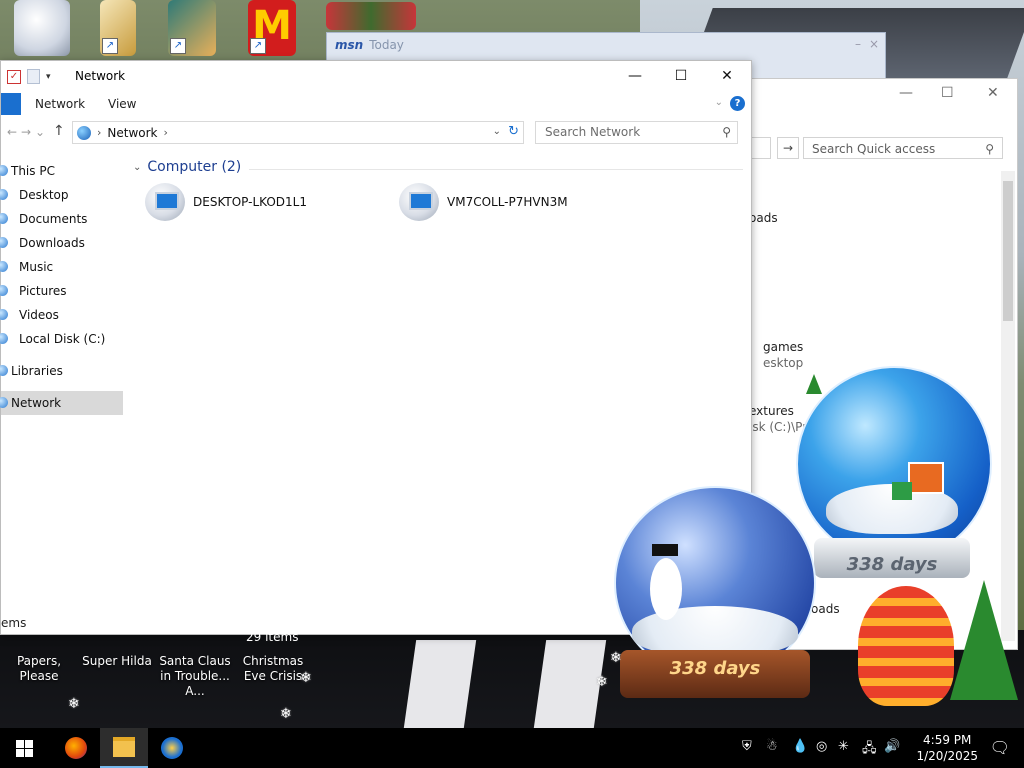  I want to click on volume-icon: 🔊, so click(892, 746).